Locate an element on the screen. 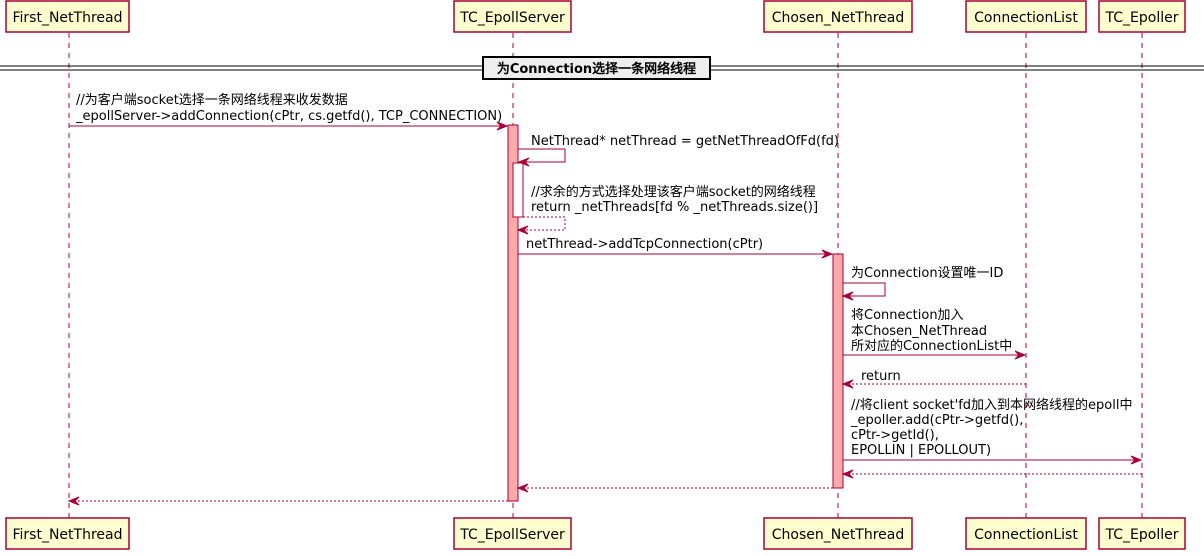  message-set-unique-id: 为Connection设置唯一ID is located at coordinates (922, 283).